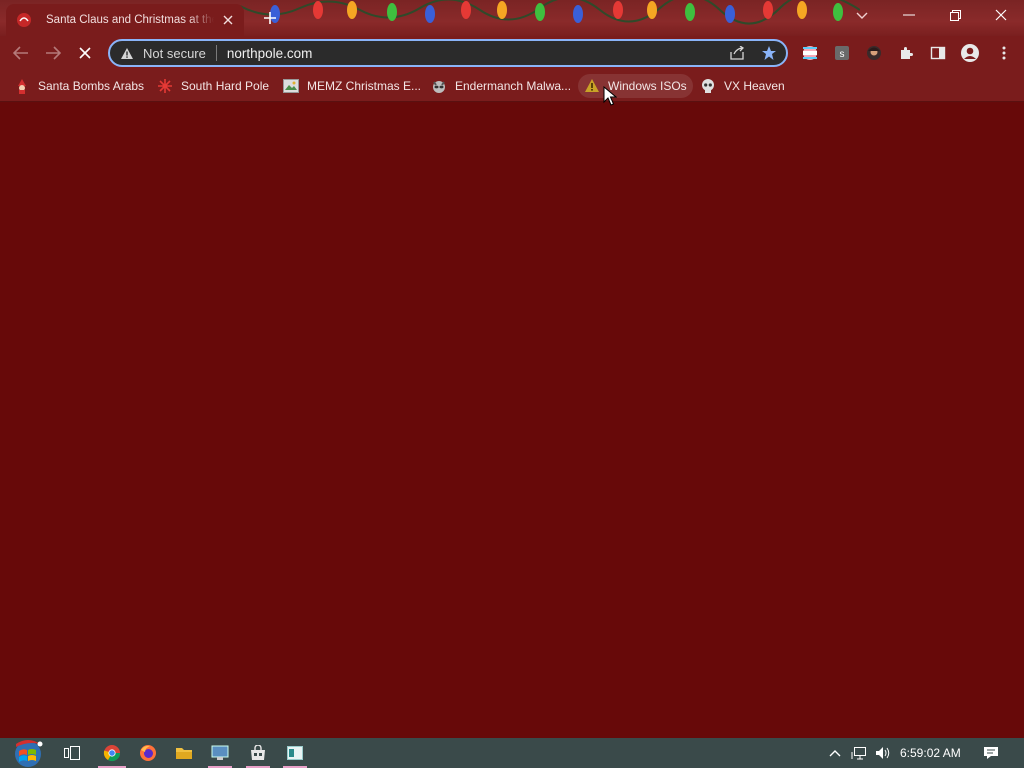 Image resolution: width=1024 pixels, height=768 pixels. Describe the element at coordinates (24, 20) in the screenshot. I see `site-favicon-icon` at that location.